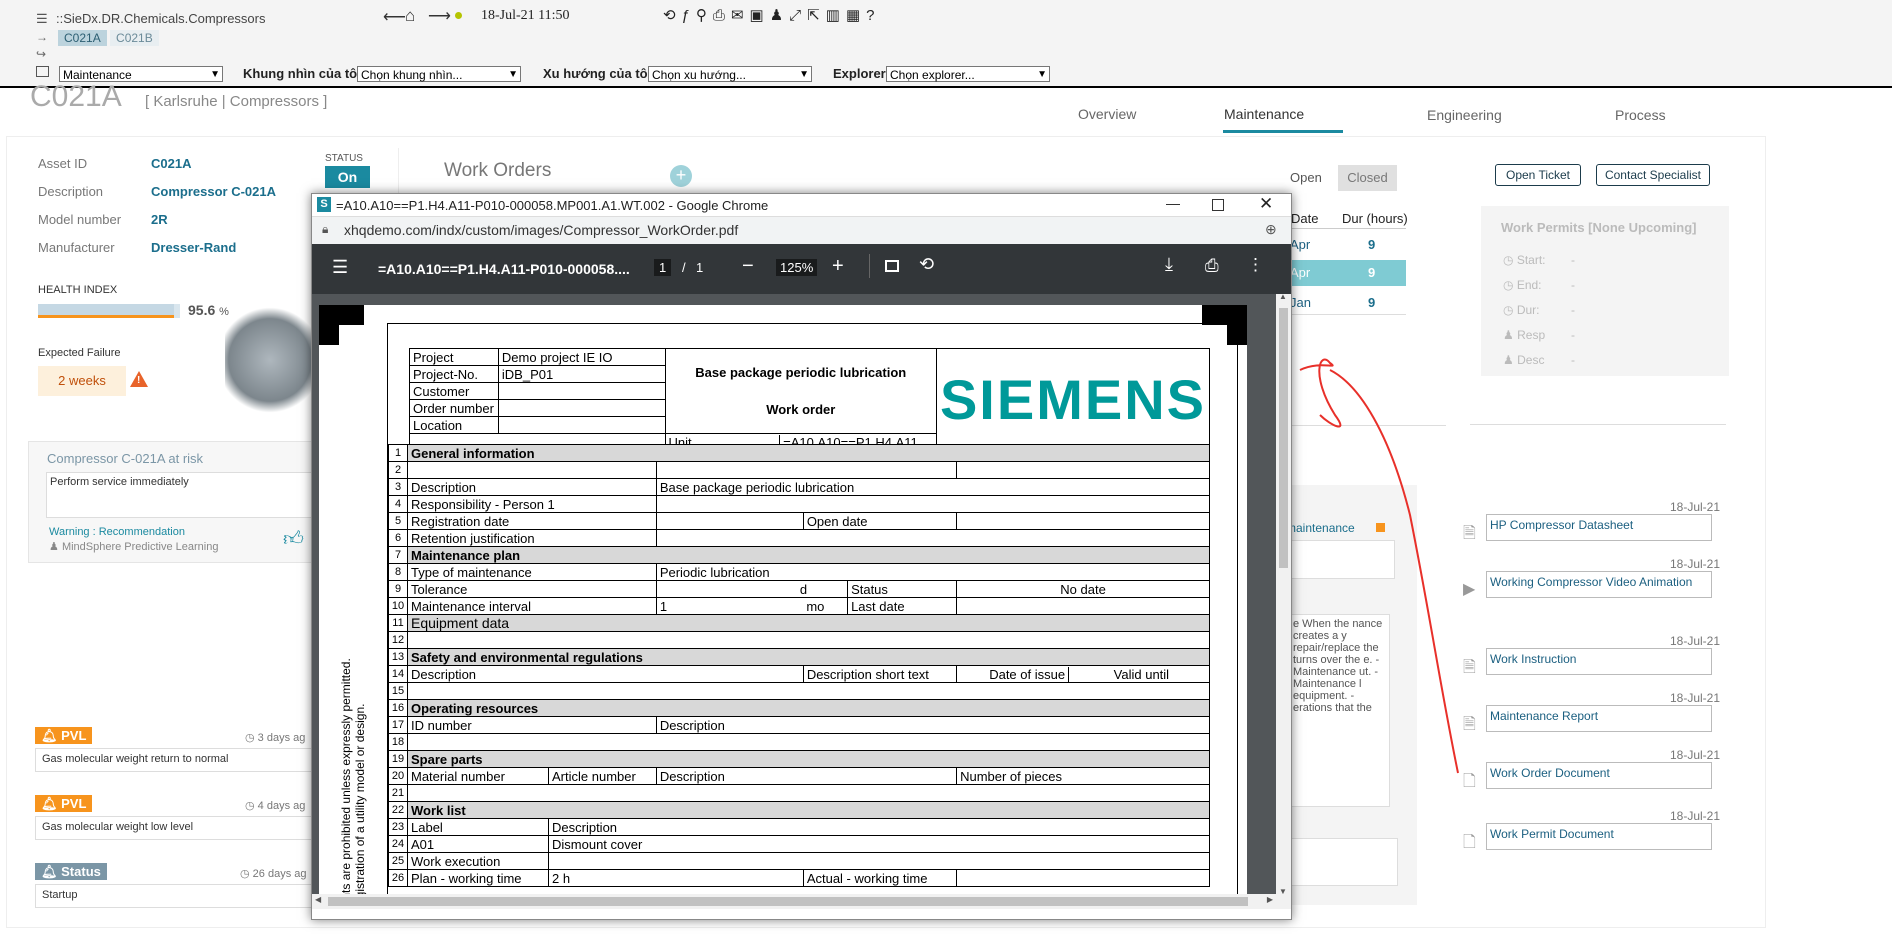 Image resolution: width=1892 pixels, height=934 pixels. Describe the element at coordinates (879, 844) in the screenshot. I see `row-value: Dismount cover` at that location.